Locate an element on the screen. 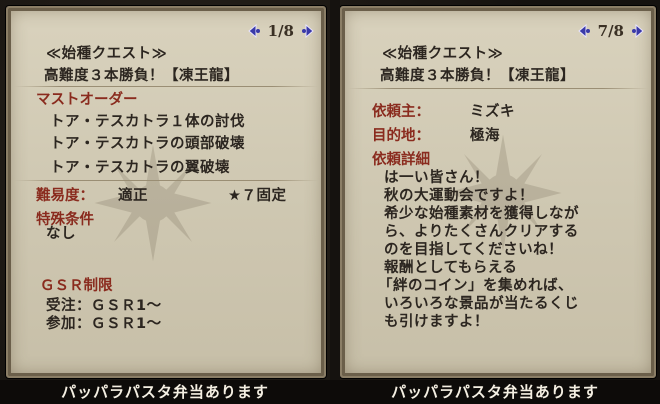  must-order-label: マストオーダー is located at coordinates (87, 100).